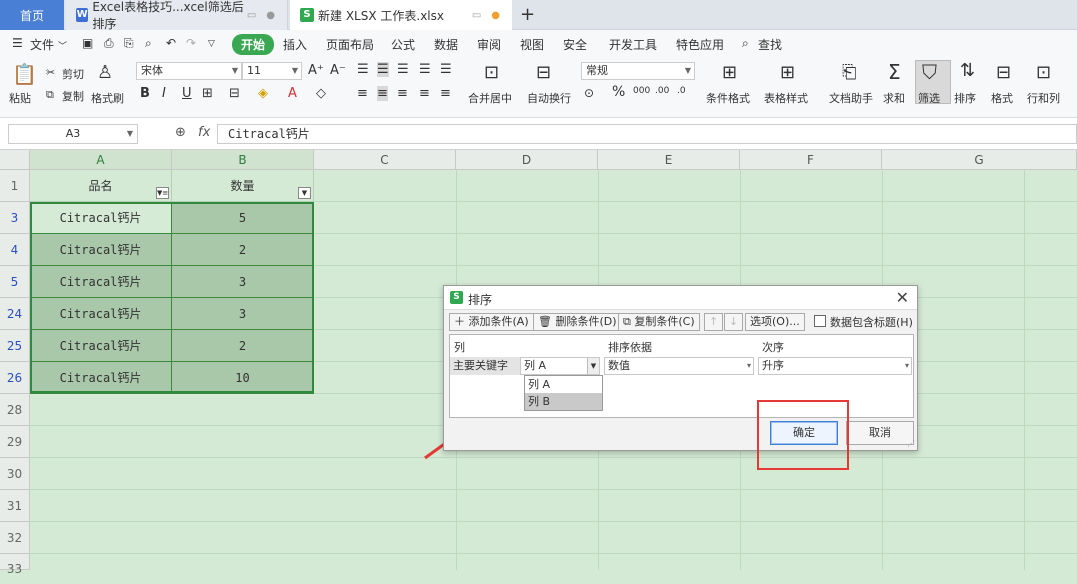 The width and height of the screenshot is (1077, 584). What do you see at coordinates (1002, 98) in the screenshot?
I see `format-button: 格式` at bounding box center [1002, 98].